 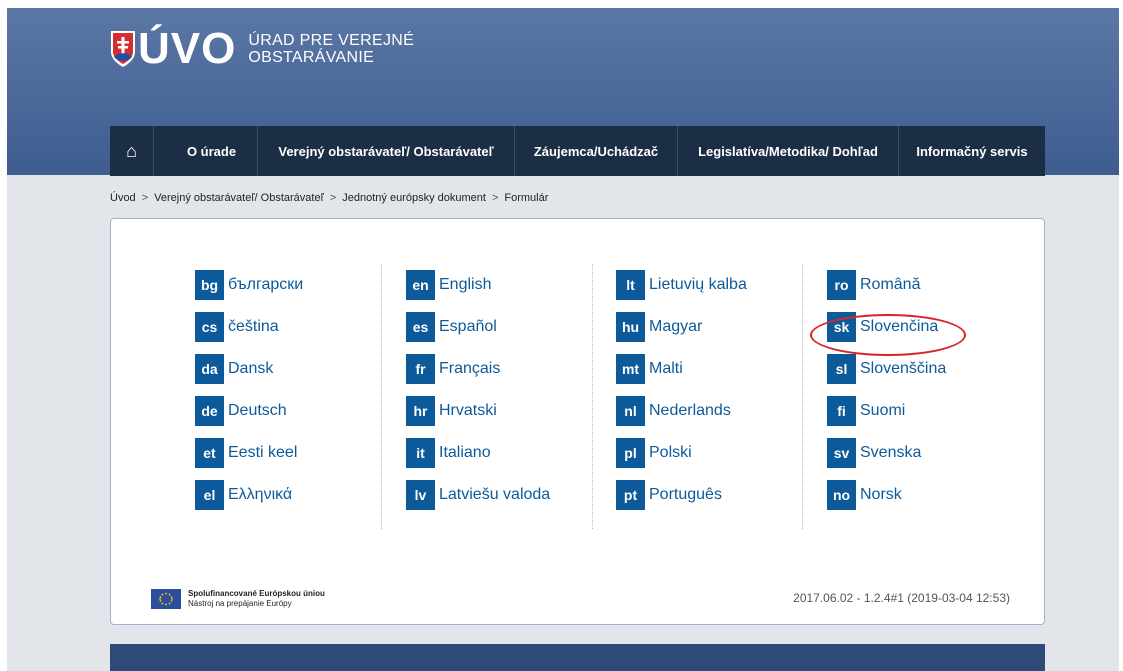 I want to click on language-option-fr: fr Français, so click(x=478, y=369).